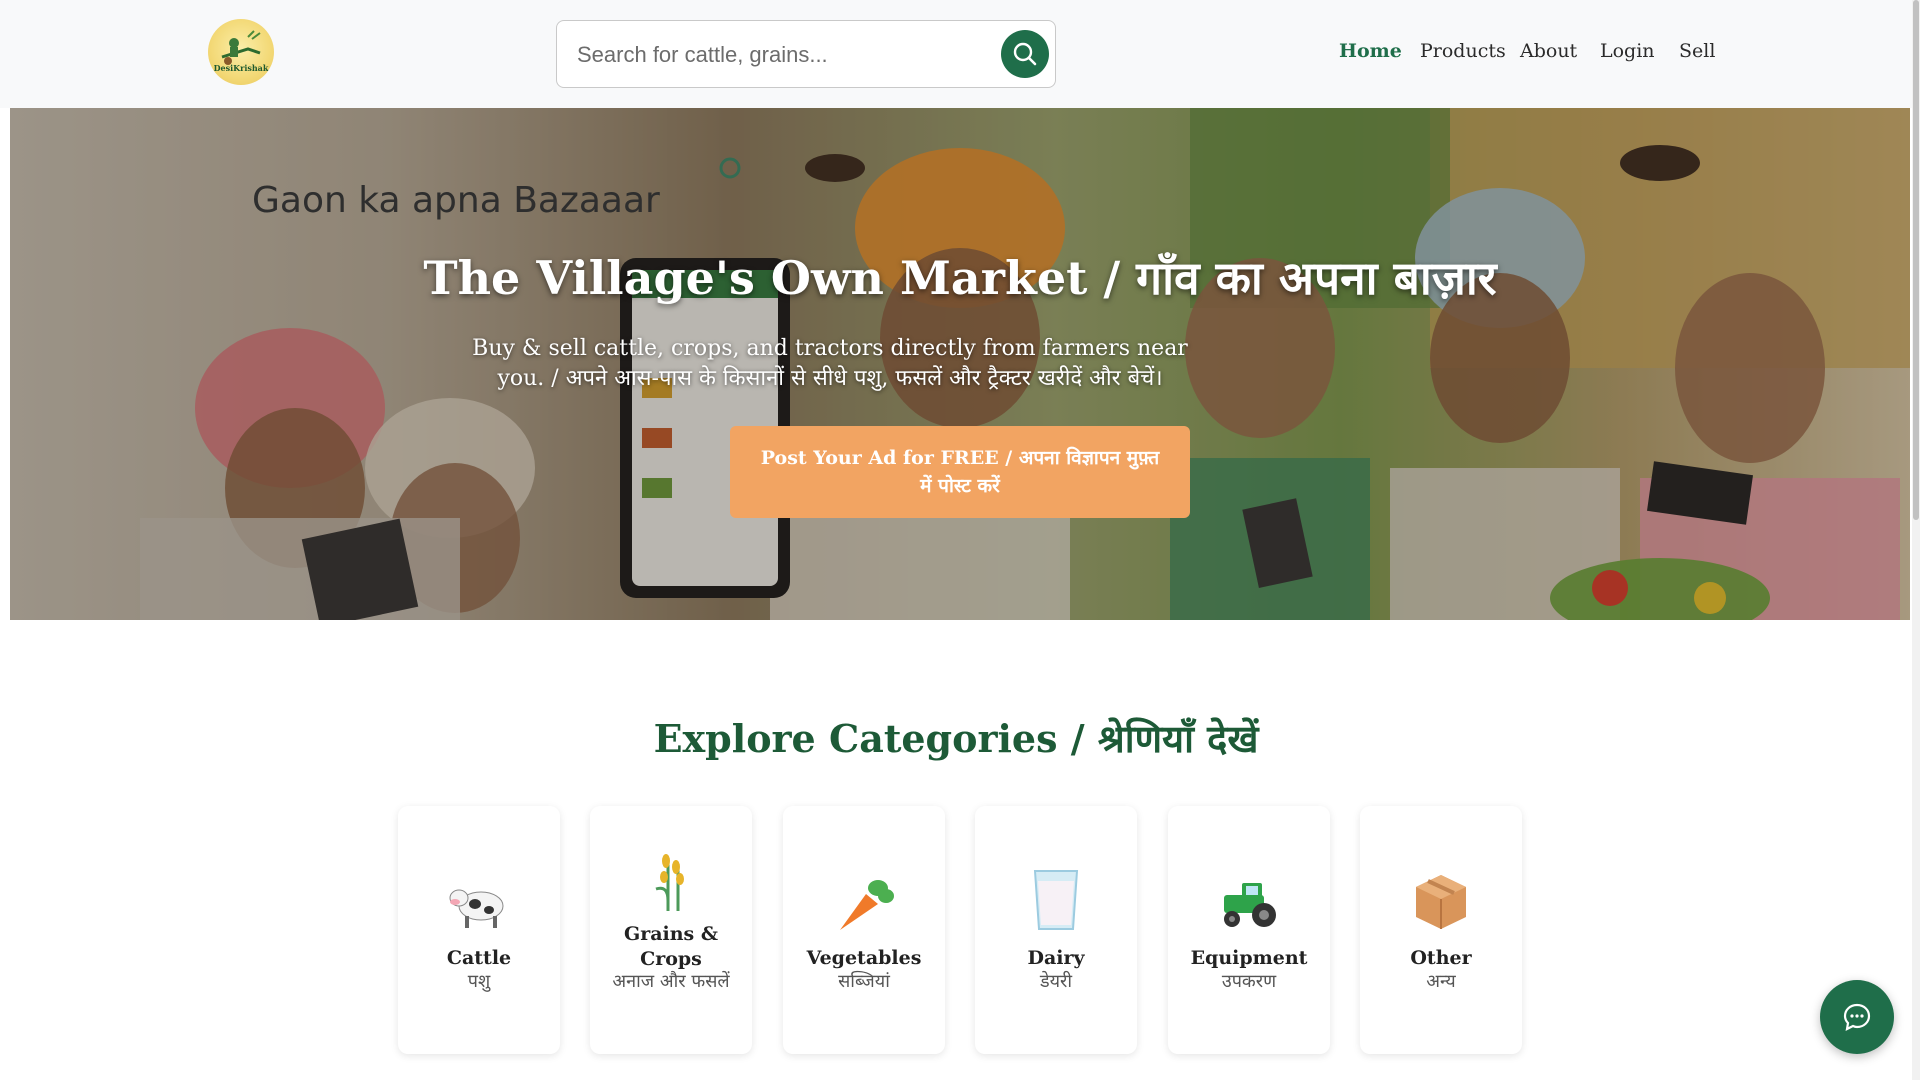  I want to click on category-card-cattle: Cattle पशु, so click(479, 930).